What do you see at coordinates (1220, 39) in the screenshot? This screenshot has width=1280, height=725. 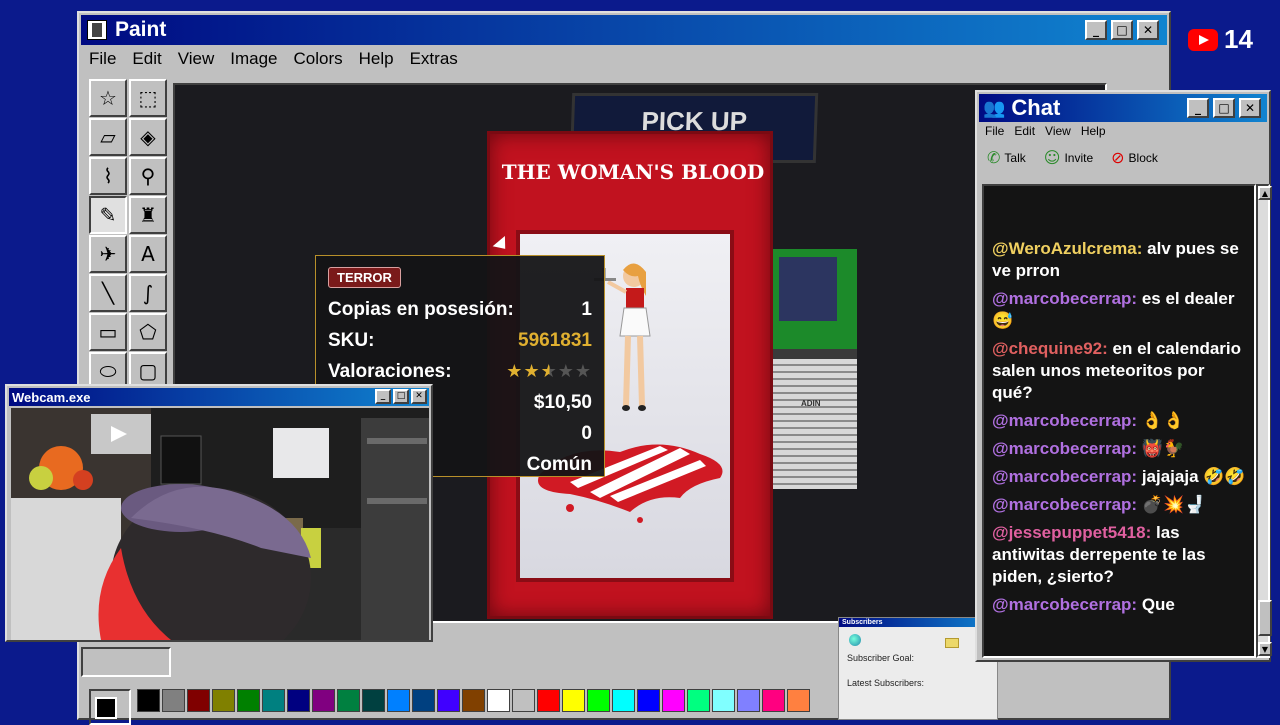 I see `youtube-subscriber-badge: 14` at bounding box center [1220, 39].